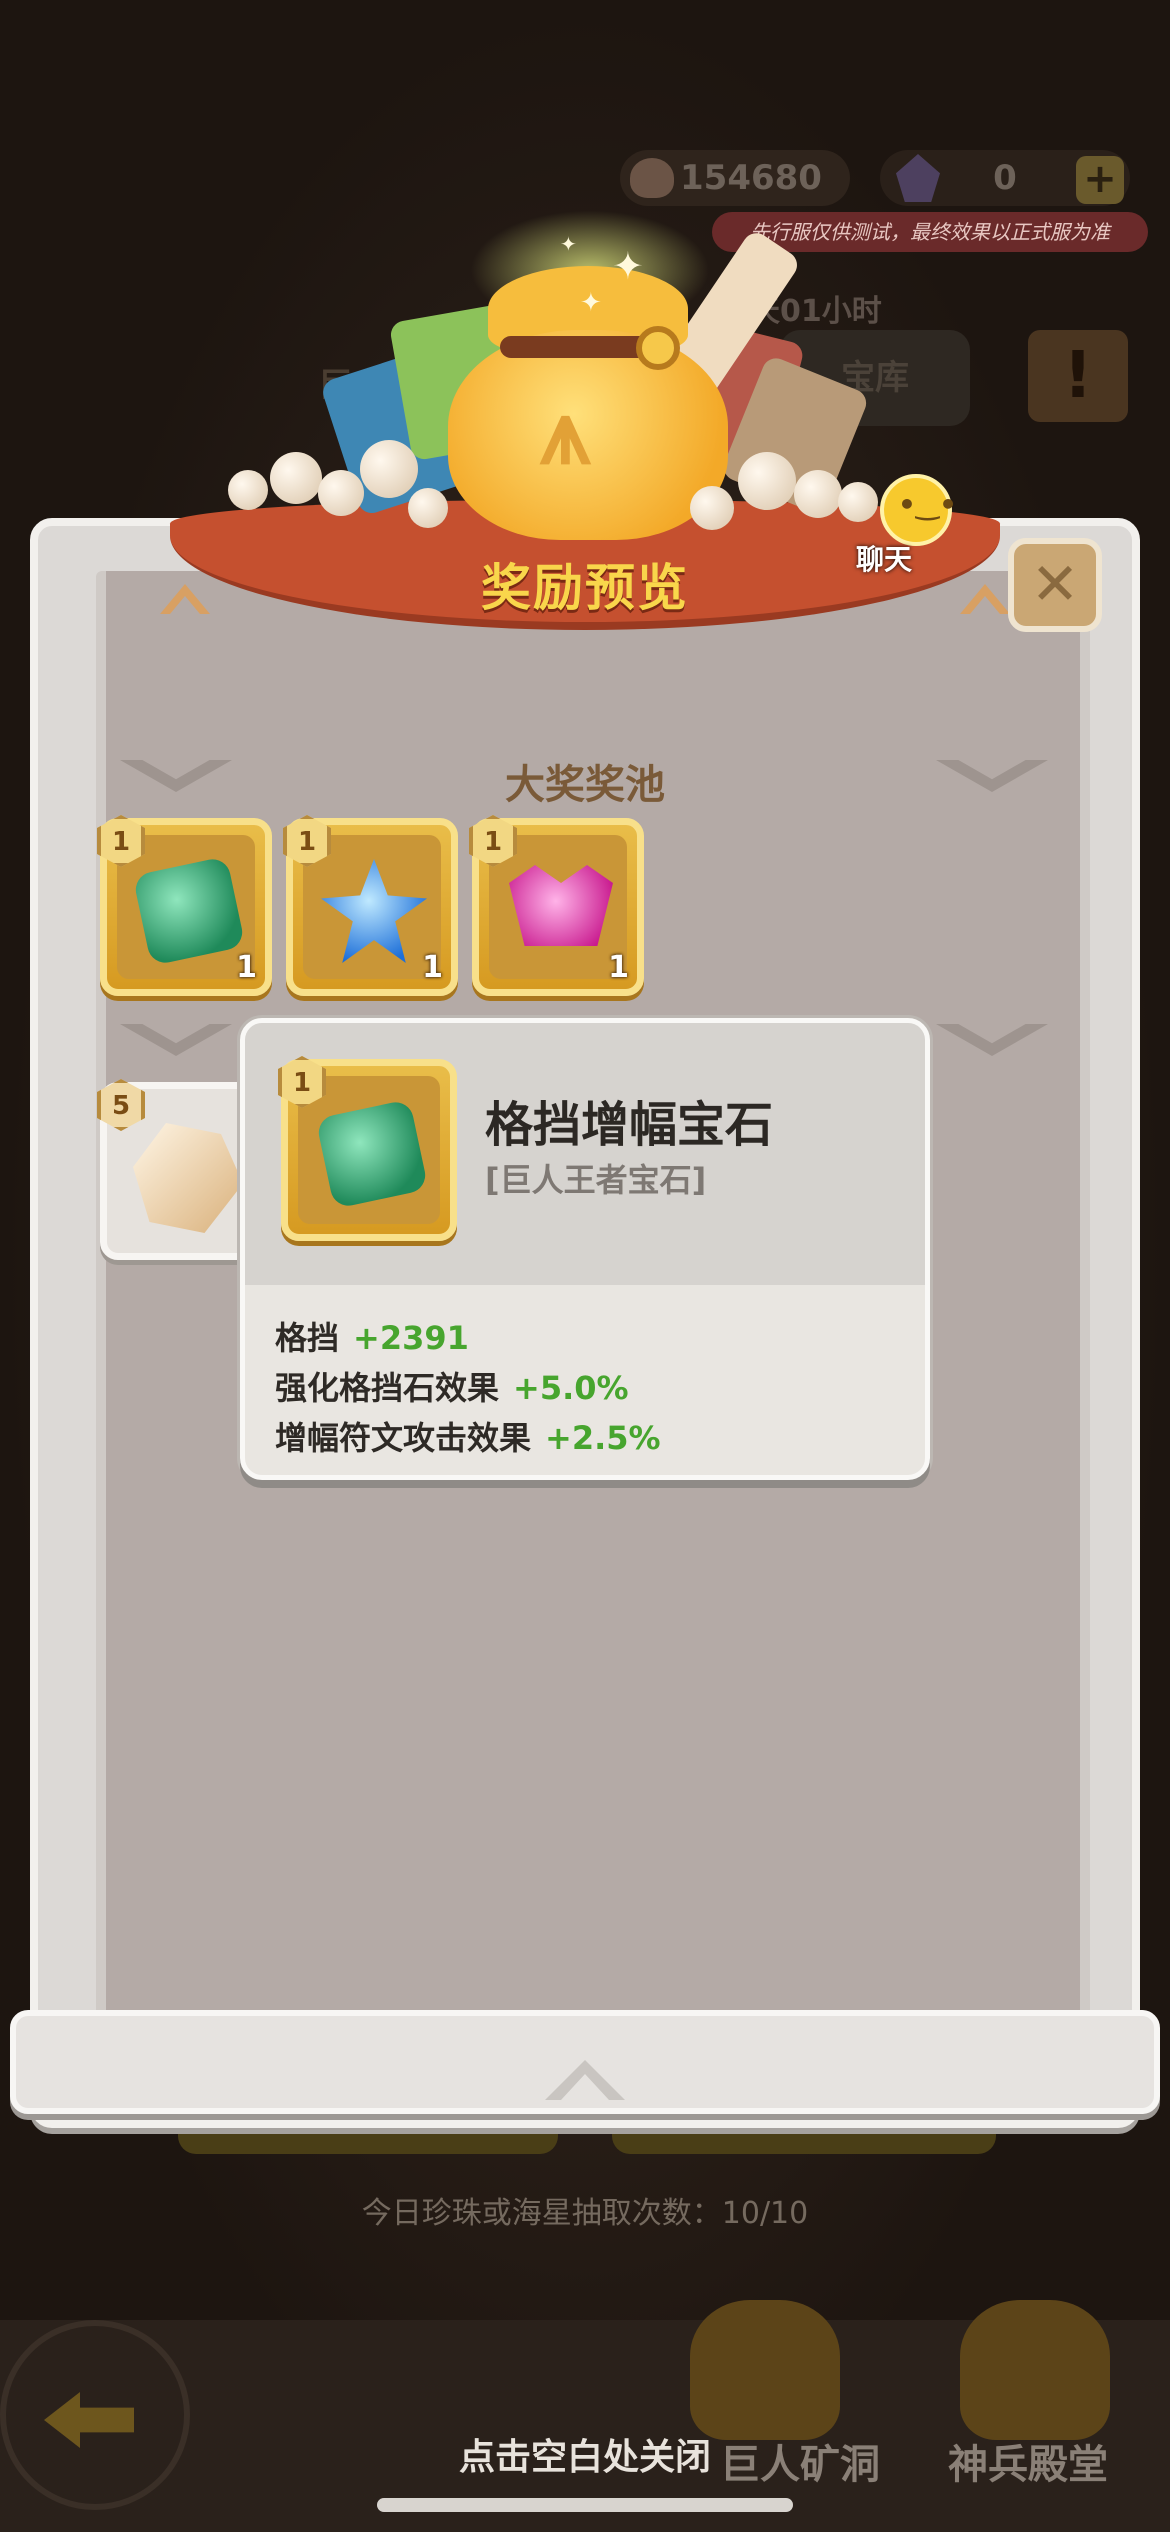  What do you see at coordinates (765, 2370) in the screenshot?
I see `mine-bag-icon` at bounding box center [765, 2370].